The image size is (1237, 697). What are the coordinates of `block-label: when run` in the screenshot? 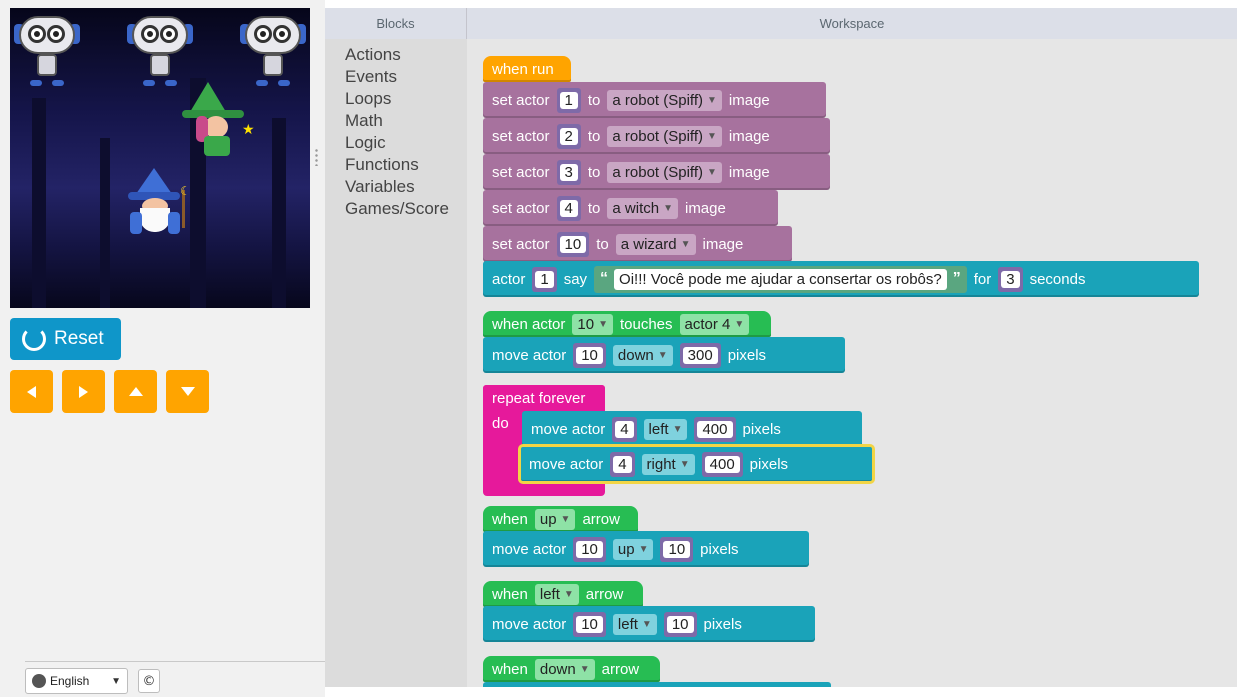 It's located at (523, 69).